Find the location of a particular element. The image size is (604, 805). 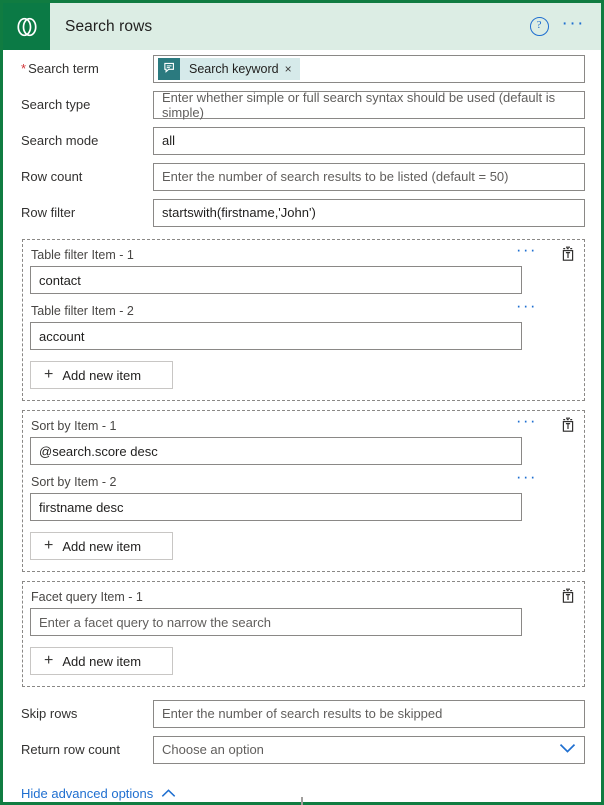

sort-by-item-1: ··· Sort by Item - 1 @search.score desc is located at coordinates (300, 438).